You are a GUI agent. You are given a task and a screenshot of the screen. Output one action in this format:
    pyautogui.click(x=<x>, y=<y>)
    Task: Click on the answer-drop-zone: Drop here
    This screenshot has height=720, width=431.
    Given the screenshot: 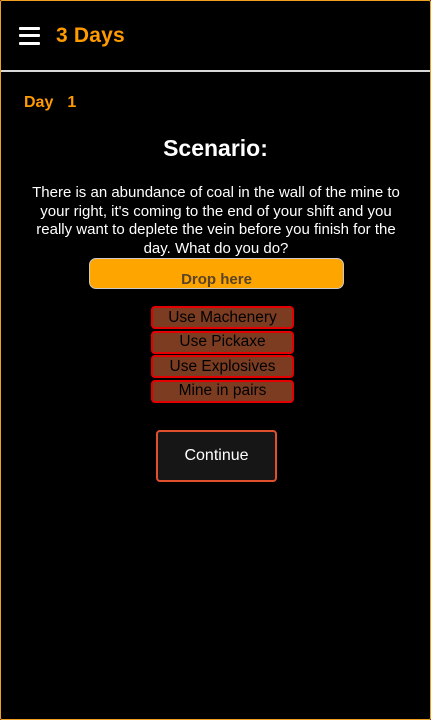 What is the action you would take?
    pyautogui.click(x=216, y=273)
    